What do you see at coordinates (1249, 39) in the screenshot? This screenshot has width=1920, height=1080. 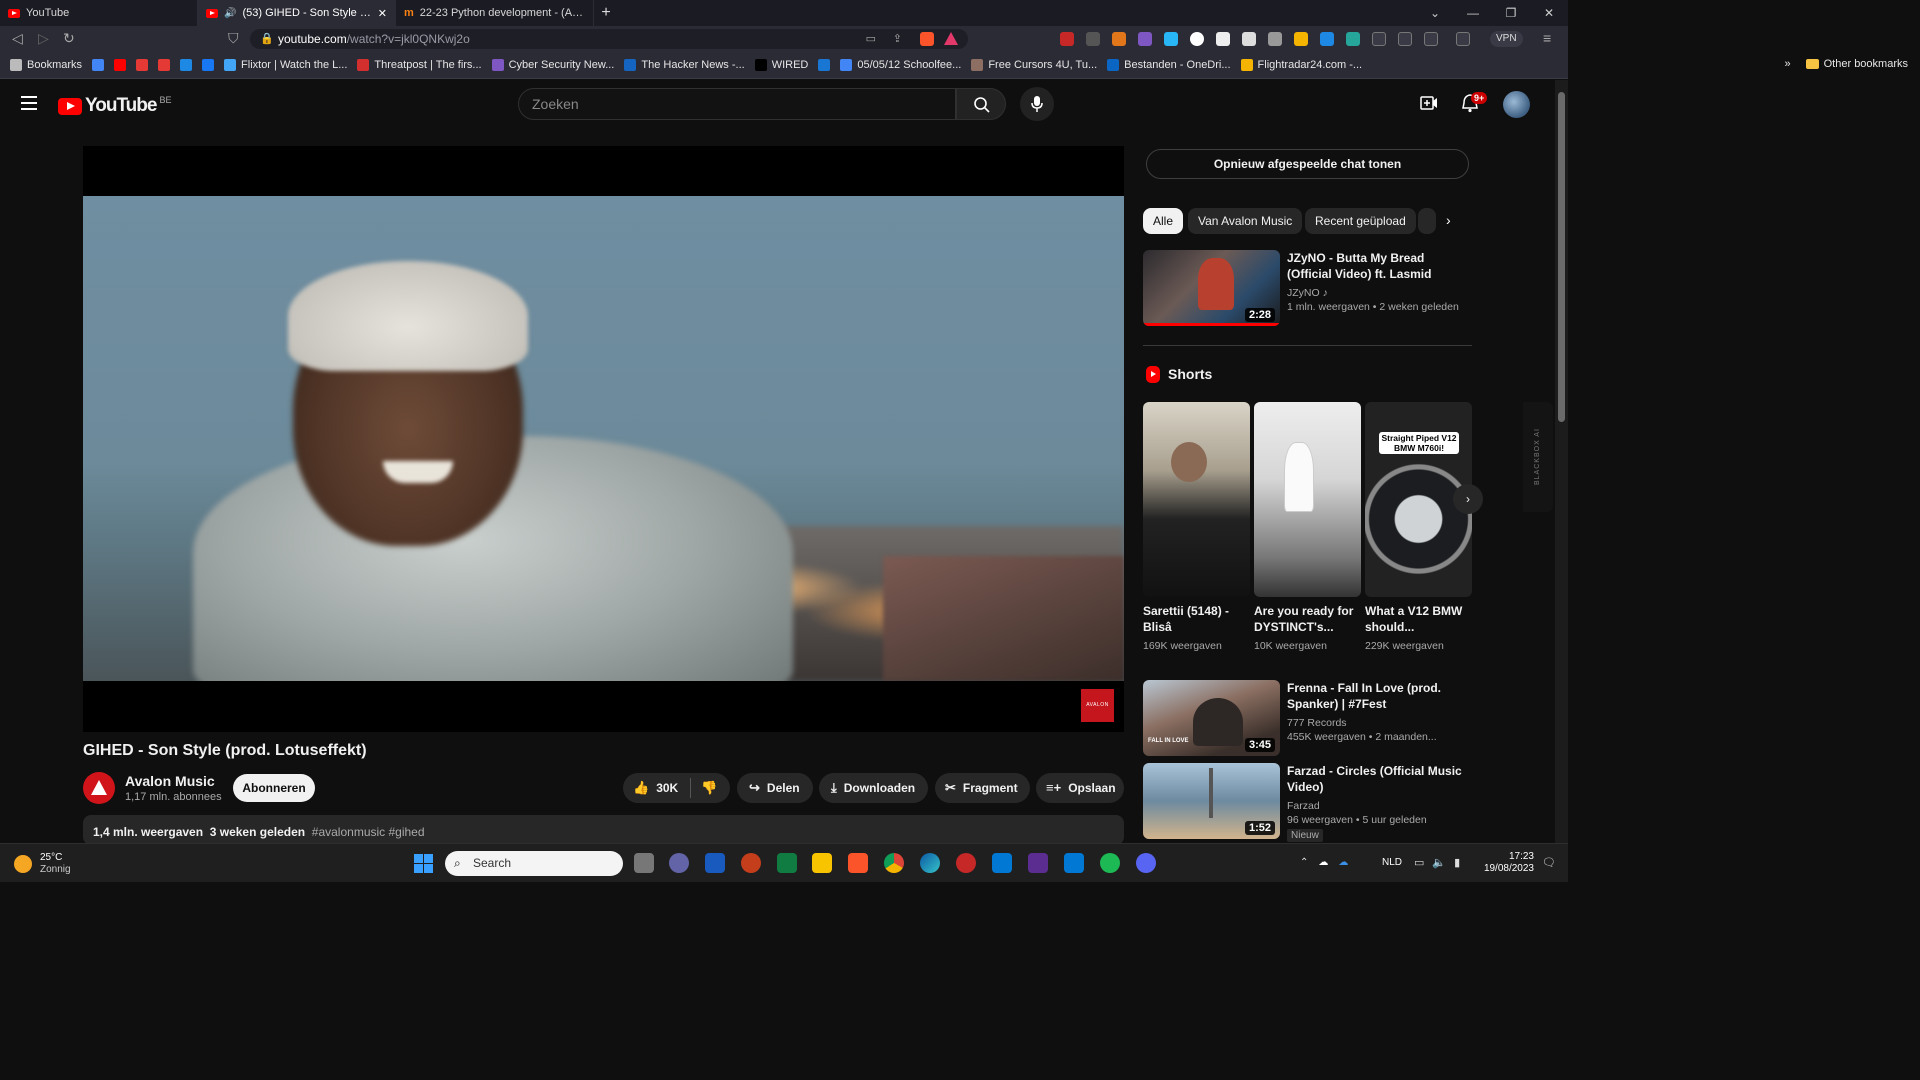 I see `extension-shield-icon` at bounding box center [1249, 39].